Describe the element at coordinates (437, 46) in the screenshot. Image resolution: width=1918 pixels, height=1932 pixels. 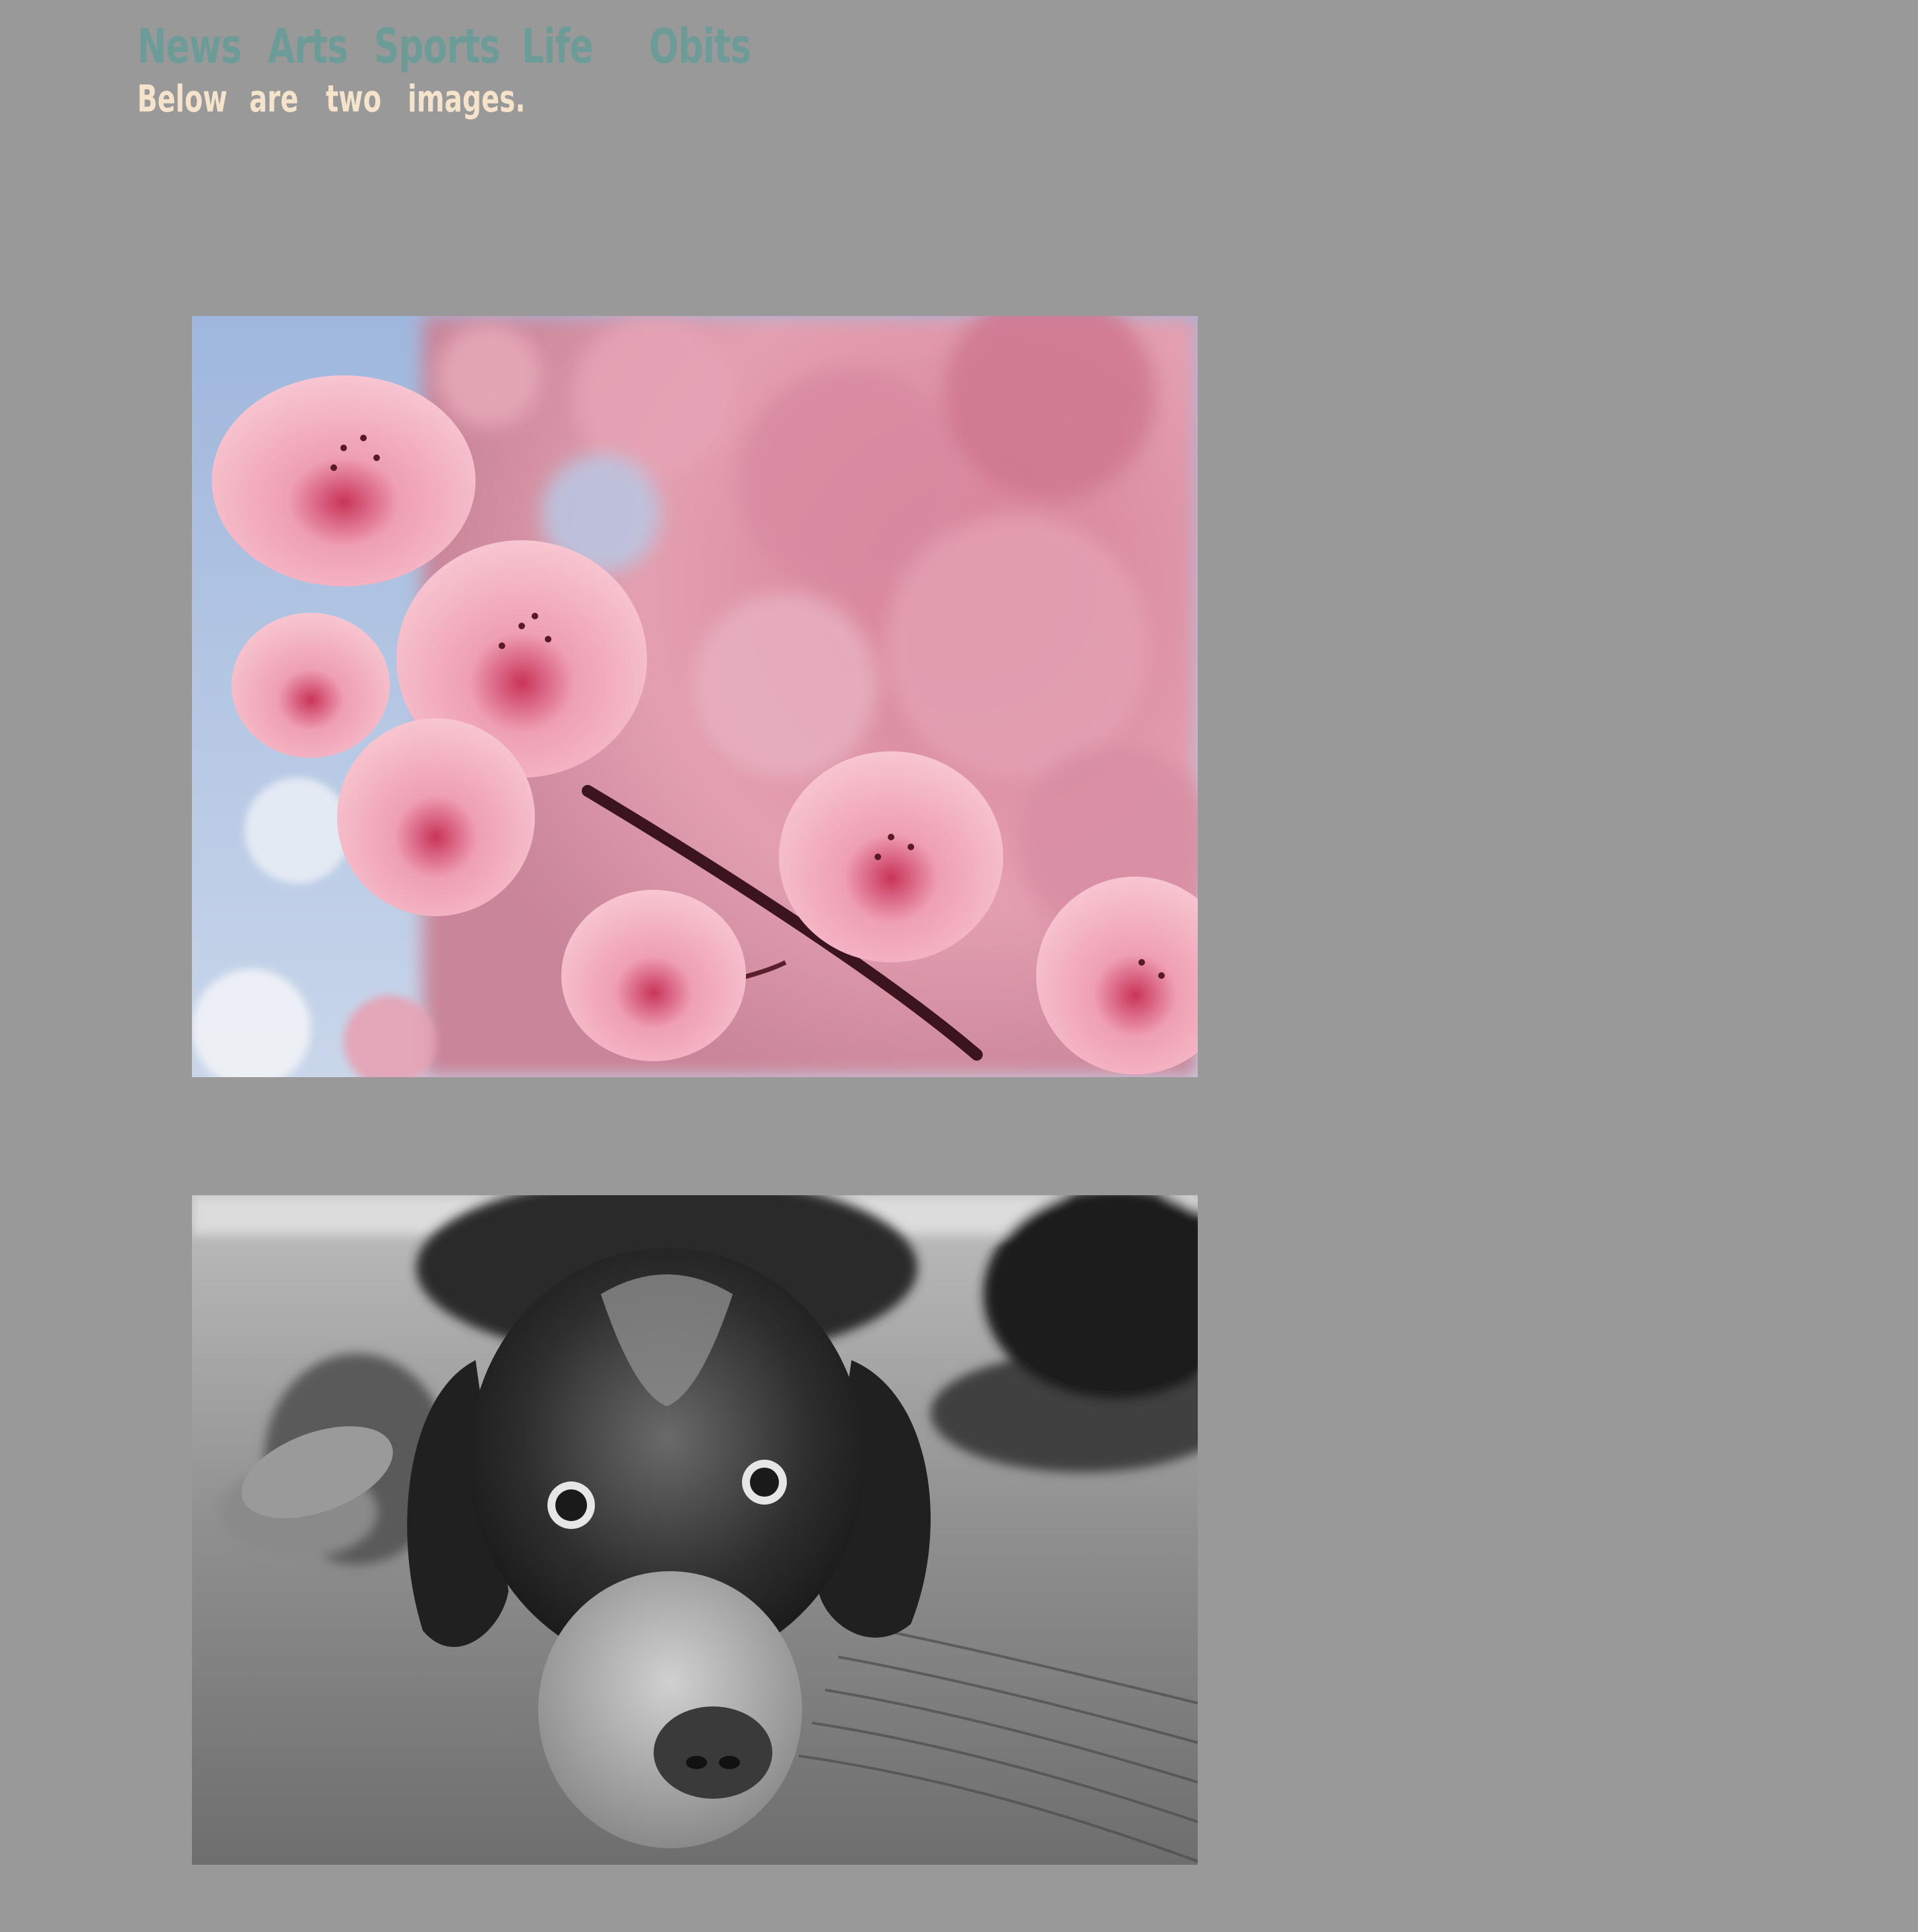
I see `nav-link-sports: Sports` at that location.